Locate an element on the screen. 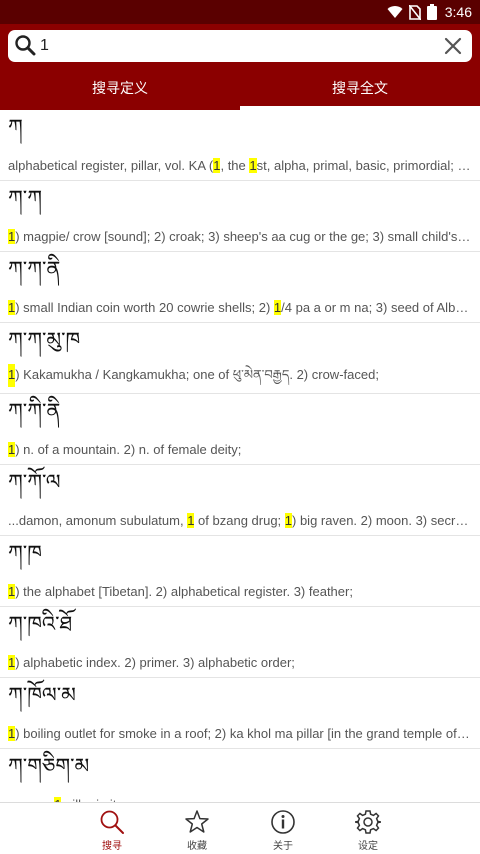 This screenshot has height=854, width=480. status-icons: 3:46 is located at coordinates (429, 12).